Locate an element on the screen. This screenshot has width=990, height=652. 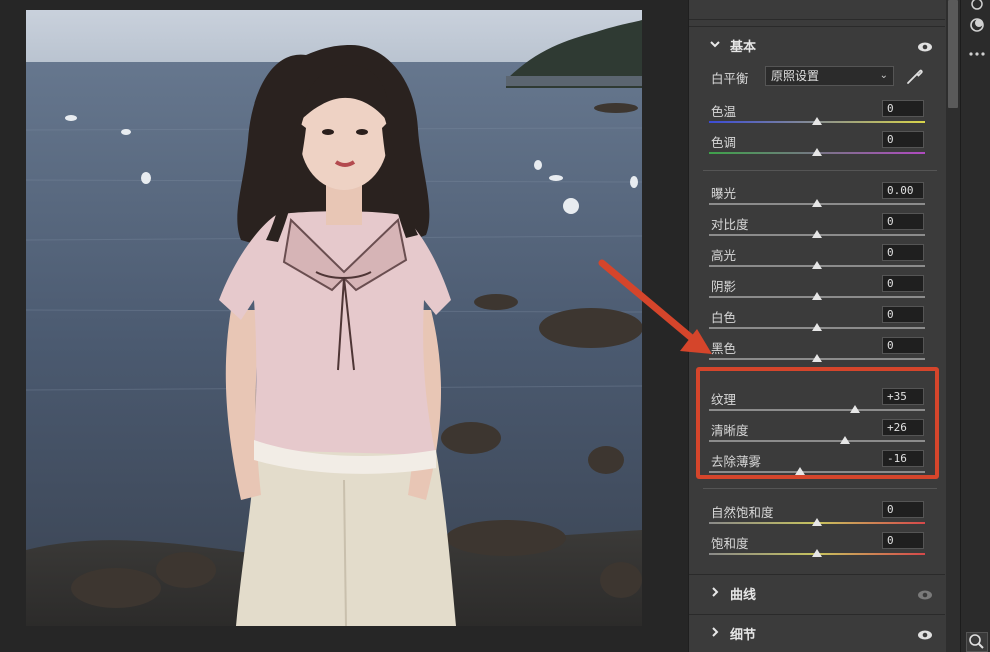
slider-thumb-shadows is located at coordinates (817, 296).